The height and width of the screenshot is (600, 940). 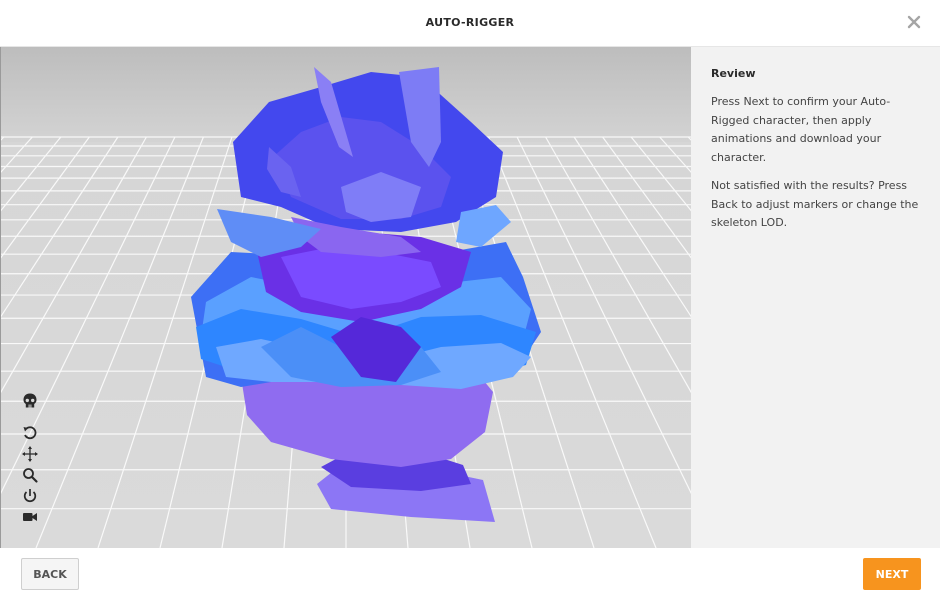 I want to click on camera-icon, so click(x=30, y=517).